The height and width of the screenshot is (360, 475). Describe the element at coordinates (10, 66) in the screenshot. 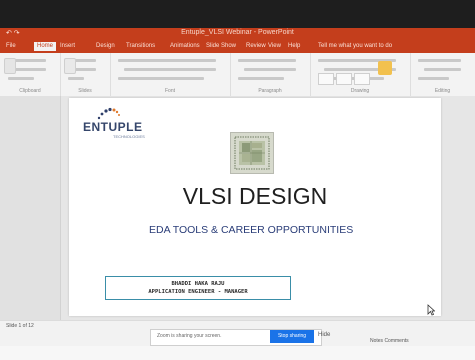

I see `paste-icon` at that location.